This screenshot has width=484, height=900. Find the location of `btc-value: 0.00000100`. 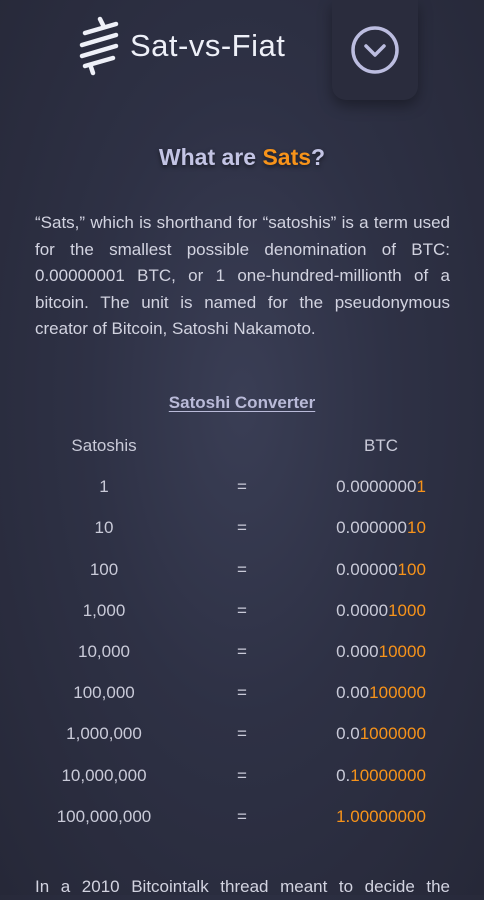

btc-value: 0.00000100 is located at coordinates (381, 570).